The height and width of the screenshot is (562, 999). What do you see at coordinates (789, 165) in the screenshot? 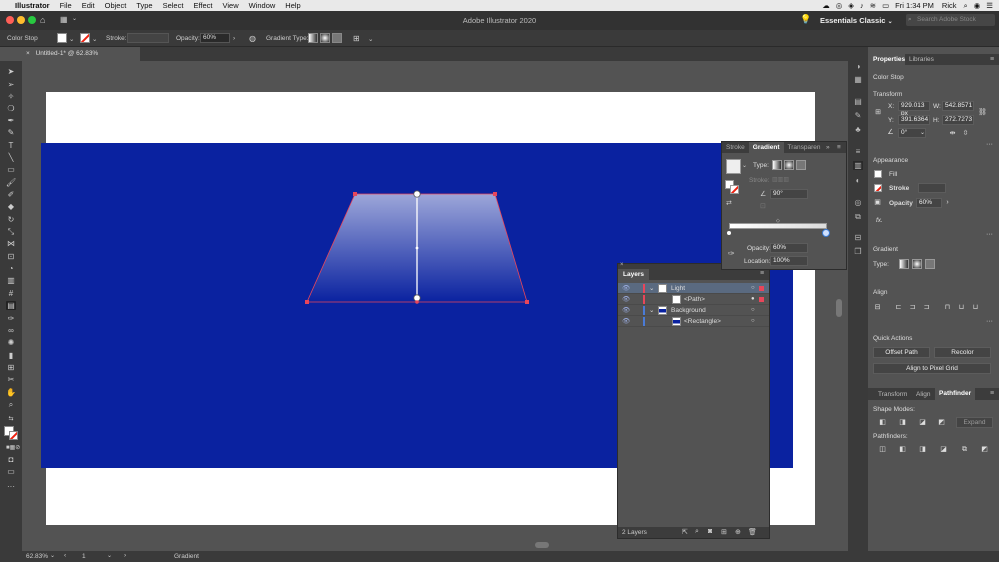
I see `radial-gradient-icon` at bounding box center [789, 165].